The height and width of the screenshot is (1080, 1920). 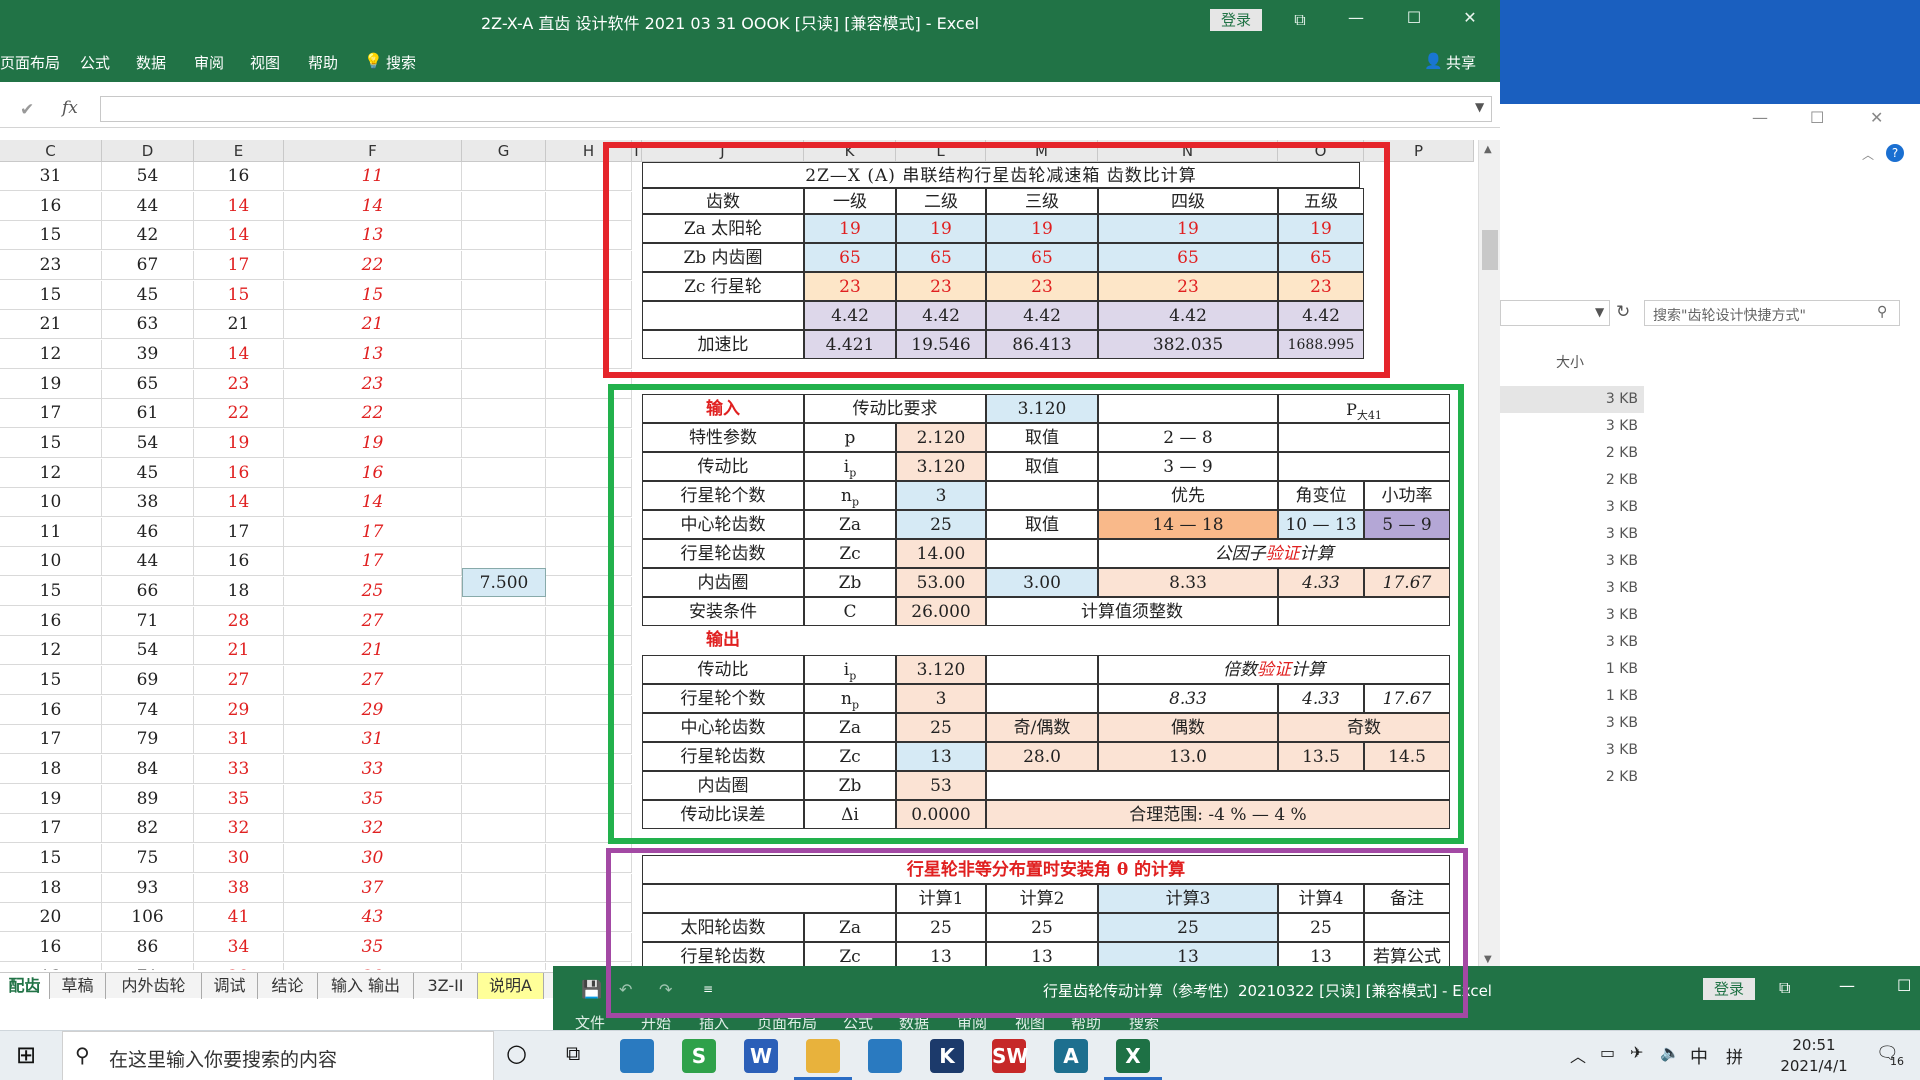 I want to click on grid-cell: 12, so click(x=51, y=651).